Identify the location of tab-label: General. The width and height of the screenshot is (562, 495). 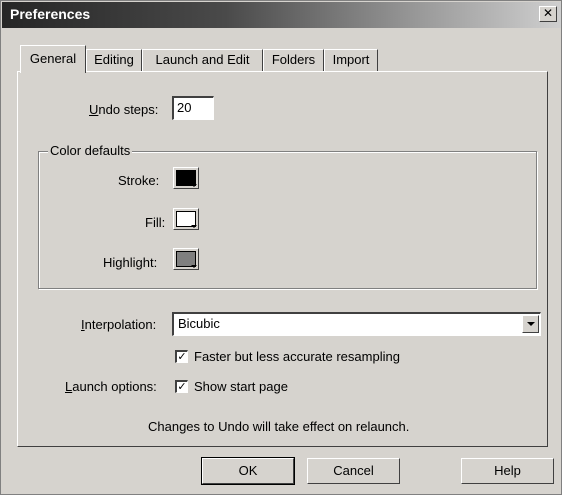
(53, 58).